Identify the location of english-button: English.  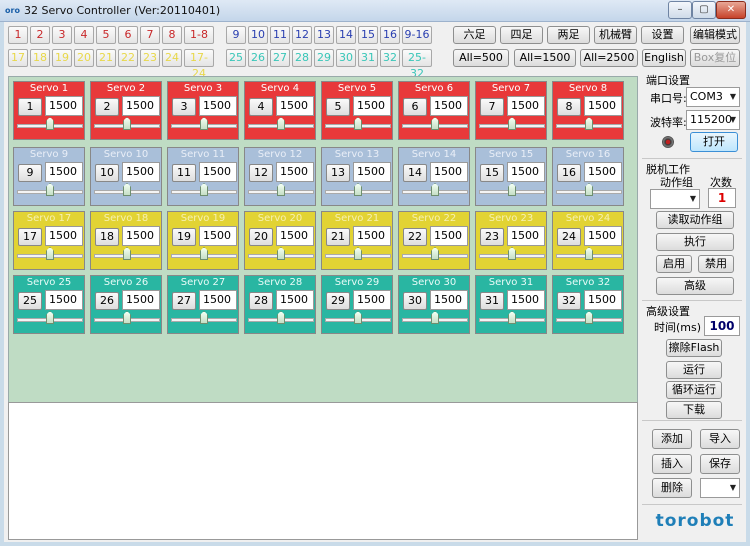
(664, 58).